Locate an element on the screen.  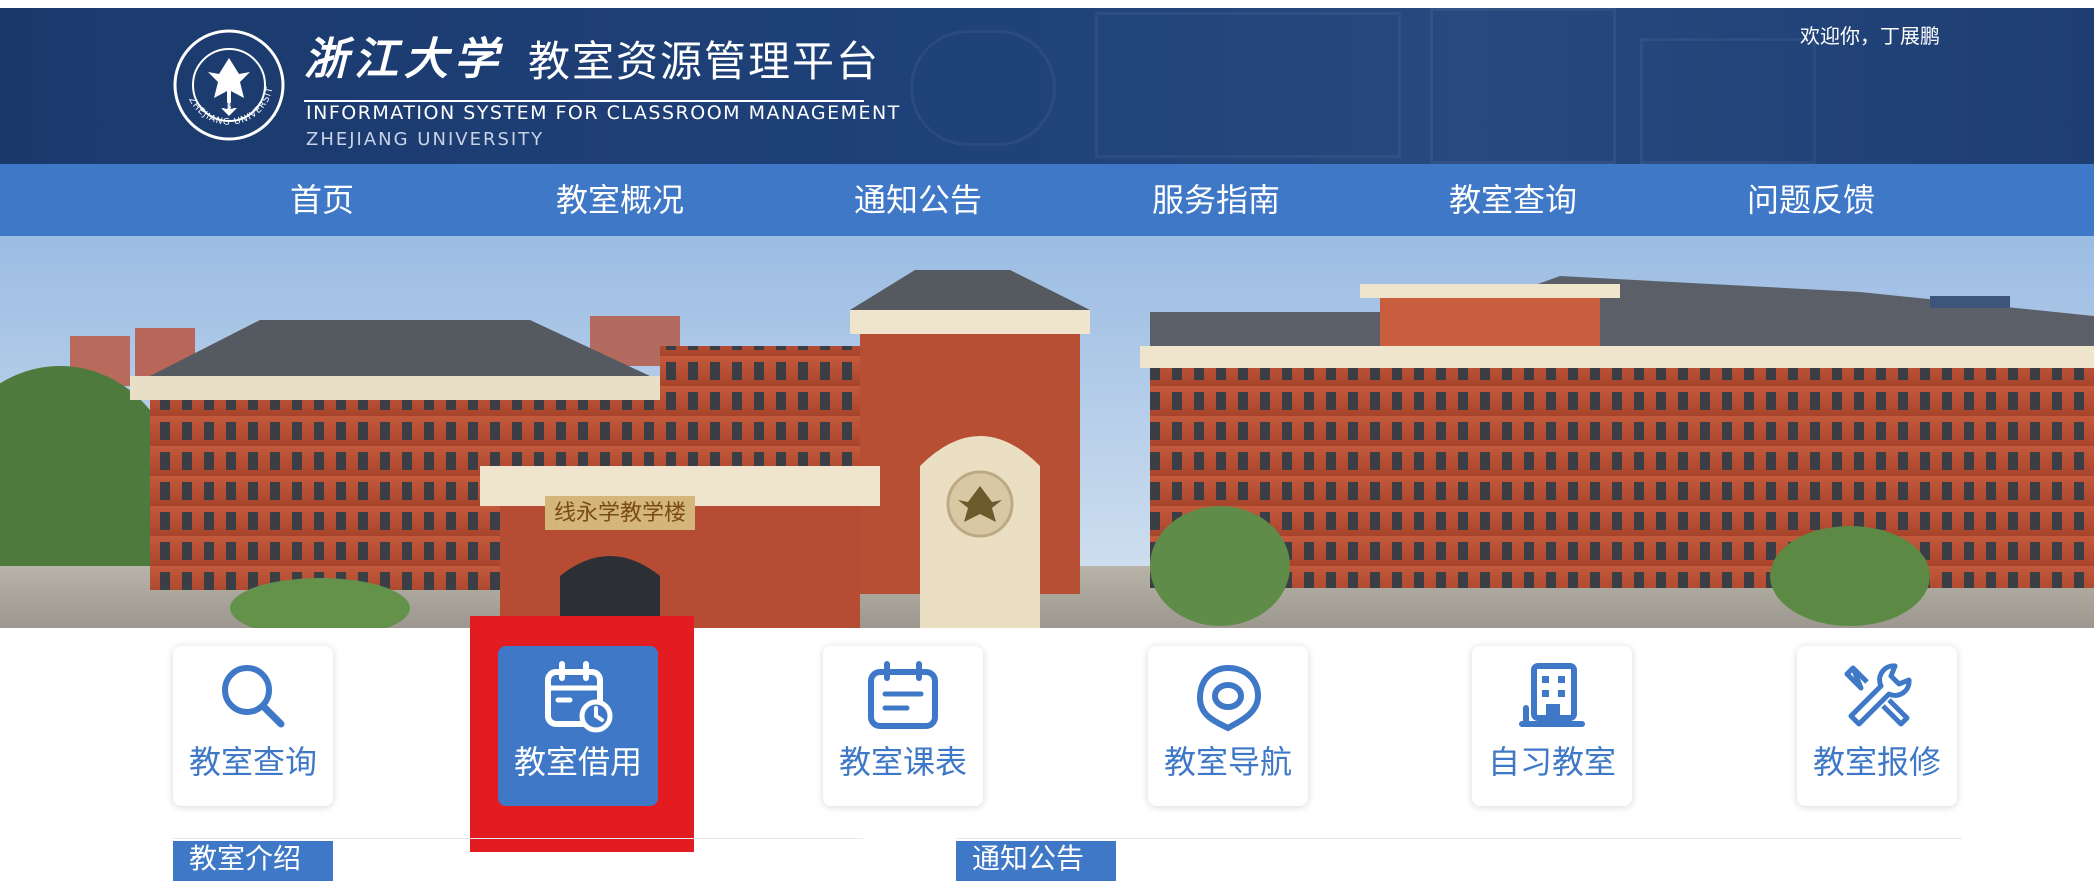
tile-classroom-navigation: 教室导航 is located at coordinates (1228, 726).